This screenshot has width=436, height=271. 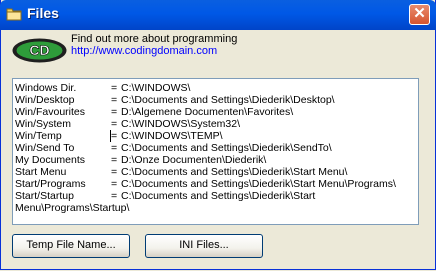 I want to click on logo-text: CD, so click(x=39, y=50).